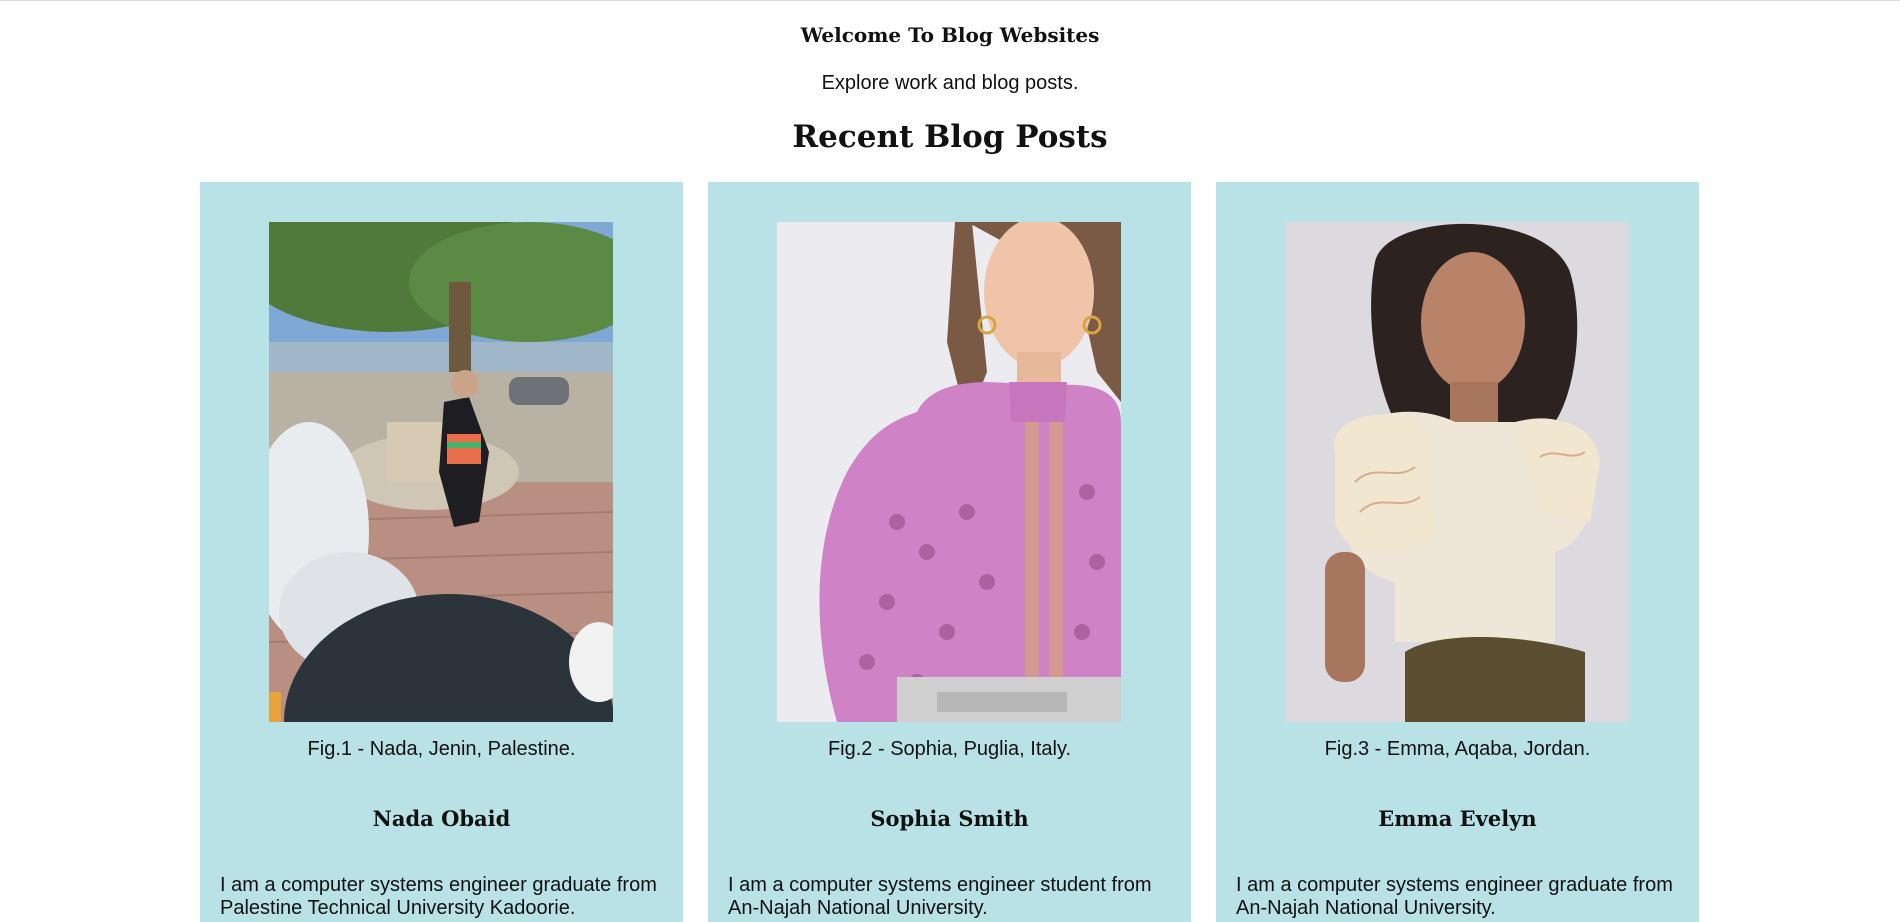 The width and height of the screenshot is (1900, 922). Describe the element at coordinates (949, 749) in the screenshot. I see `post-caption: Fig.2 - Sophia, Puglia, Italy.` at that location.